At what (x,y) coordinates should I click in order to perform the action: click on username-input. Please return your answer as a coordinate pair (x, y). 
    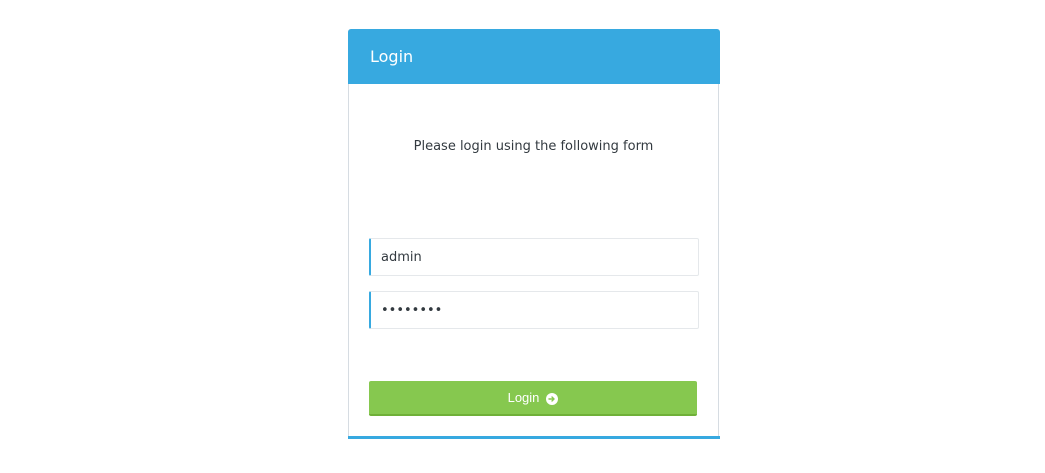
    Looking at the image, I should click on (534, 257).